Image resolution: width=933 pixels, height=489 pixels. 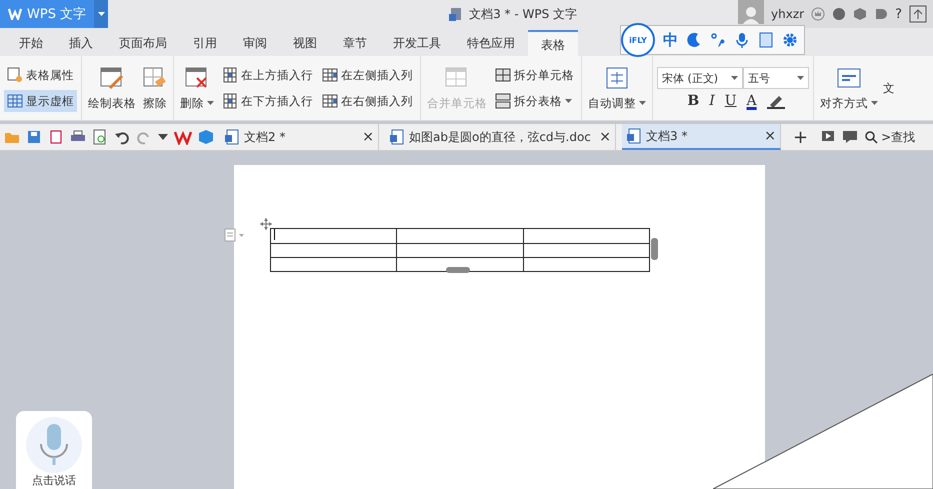 I want to click on table-pencil-icon, so click(x=112, y=78).